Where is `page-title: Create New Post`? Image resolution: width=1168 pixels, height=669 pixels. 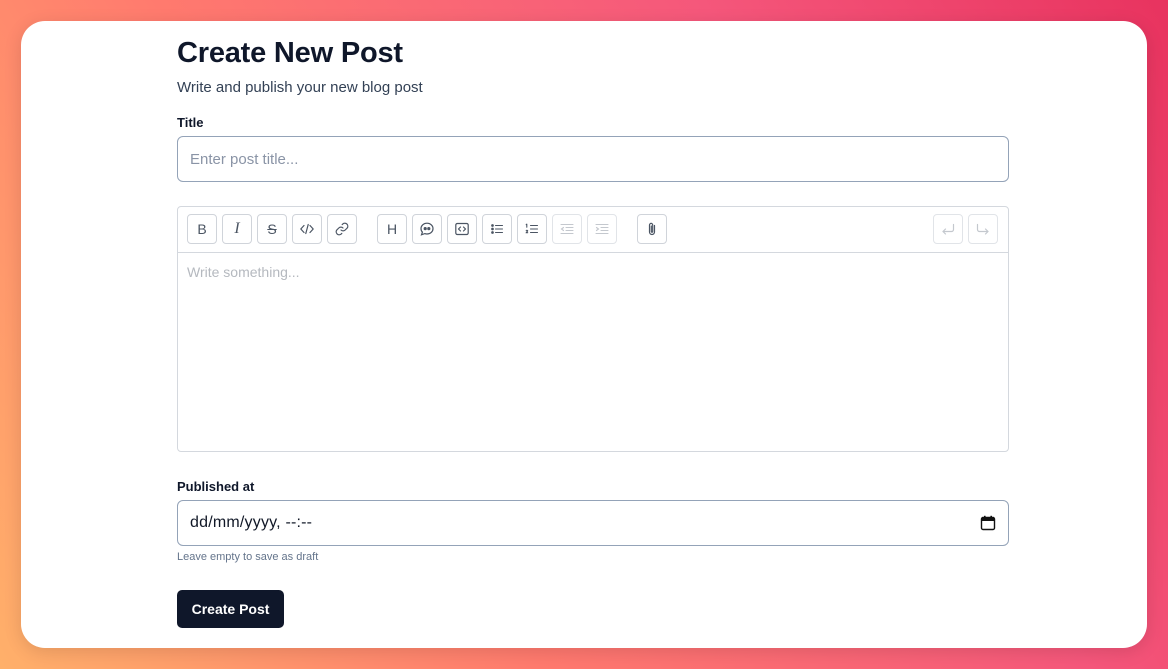
page-title: Create New Post is located at coordinates (290, 53).